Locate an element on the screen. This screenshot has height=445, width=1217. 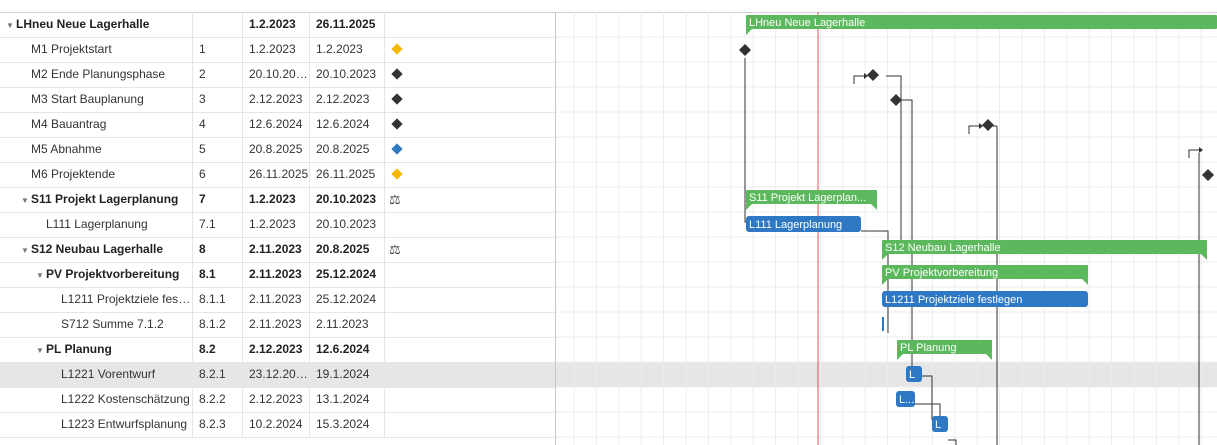
start-date-cell: 20.8.2025 is located at coordinates (276, 149).